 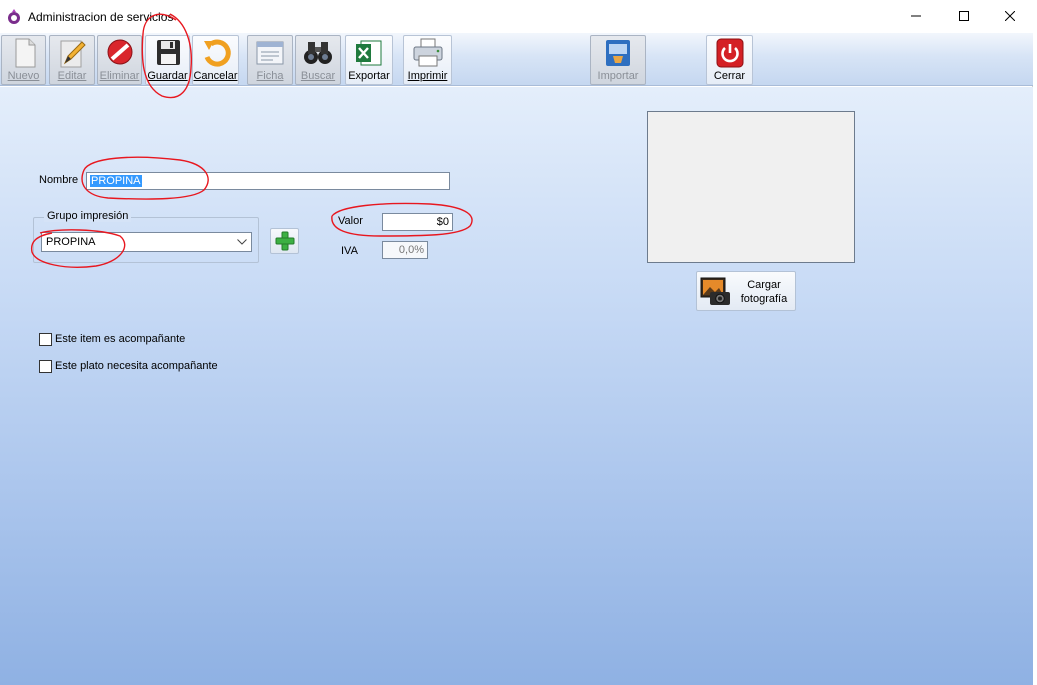 What do you see at coordinates (73, 54) in the screenshot?
I see `pencil-icon` at bounding box center [73, 54].